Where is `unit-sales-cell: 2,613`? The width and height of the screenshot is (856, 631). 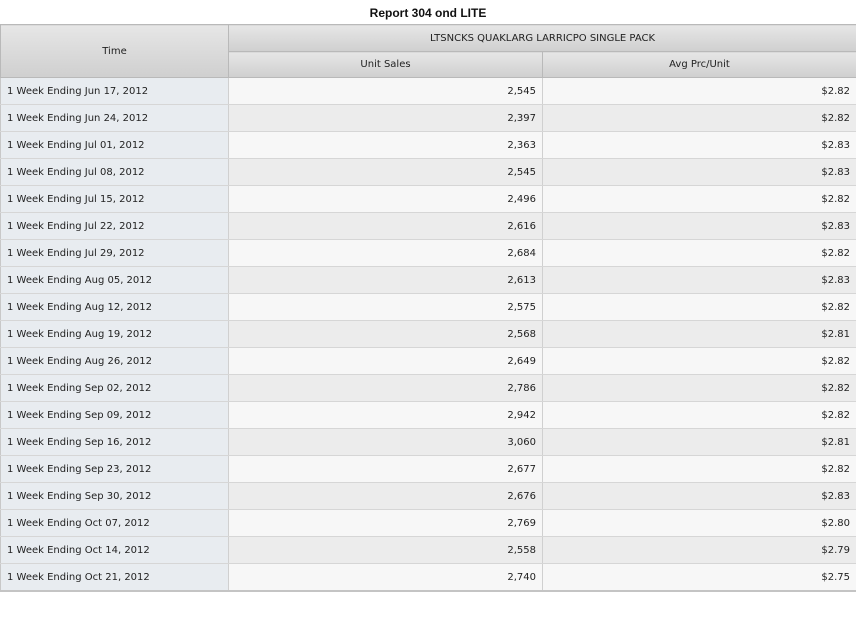
unit-sales-cell: 2,613 is located at coordinates (385, 280).